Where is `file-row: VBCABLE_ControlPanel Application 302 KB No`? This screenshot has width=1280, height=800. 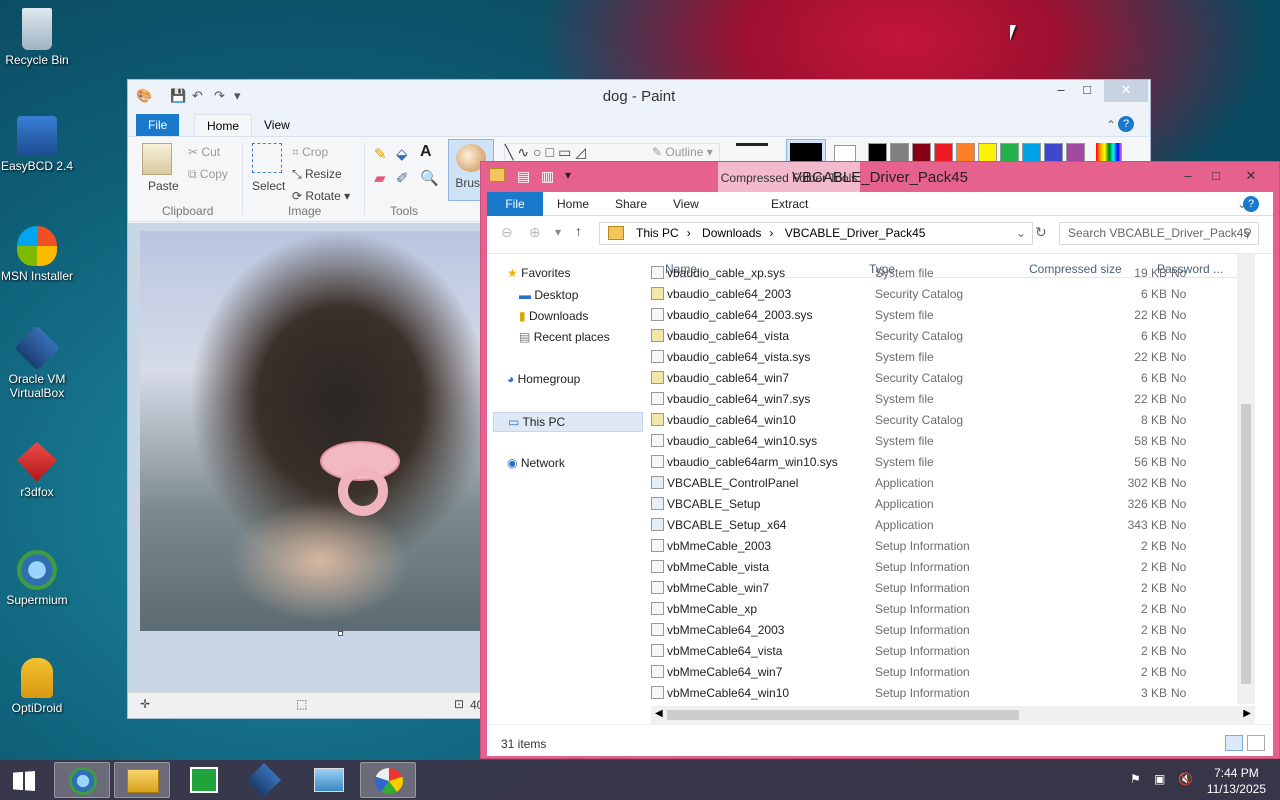
file-row: VBCABLE_ControlPanel Application 302 KB No is located at coordinates (953, 482).